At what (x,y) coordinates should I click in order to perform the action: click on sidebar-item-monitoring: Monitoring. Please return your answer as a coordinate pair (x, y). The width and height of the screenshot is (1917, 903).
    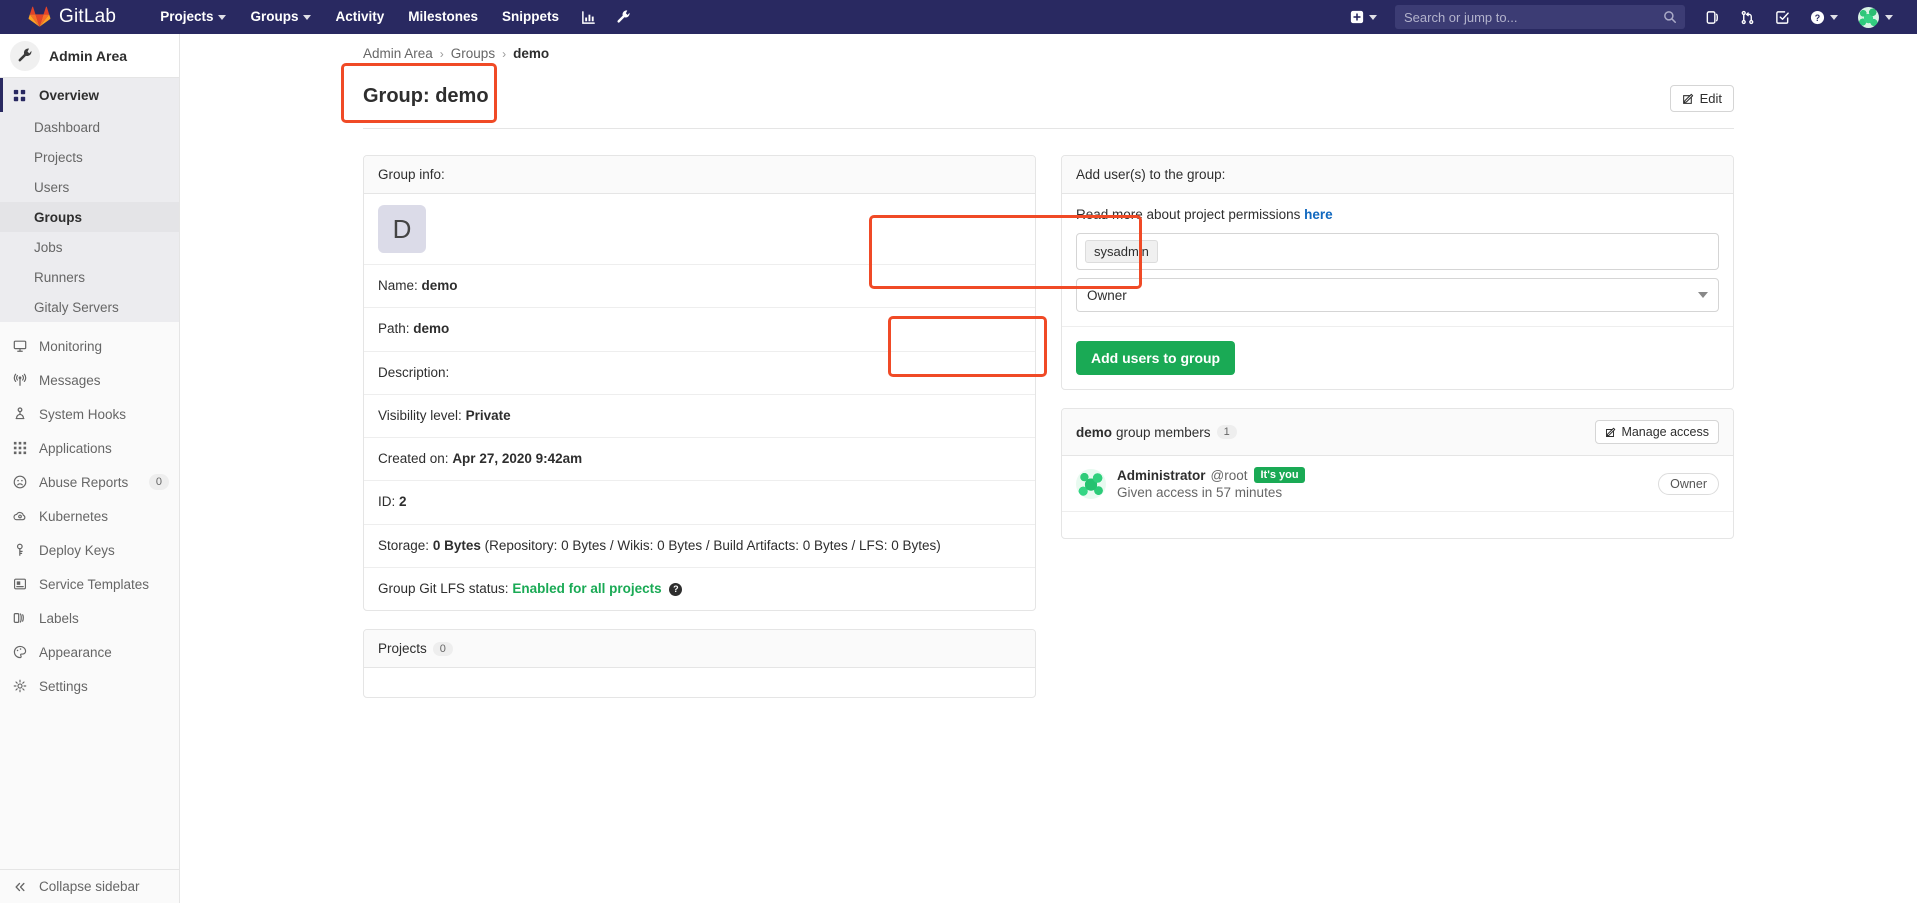
    Looking at the image, I should click on (89, 346).